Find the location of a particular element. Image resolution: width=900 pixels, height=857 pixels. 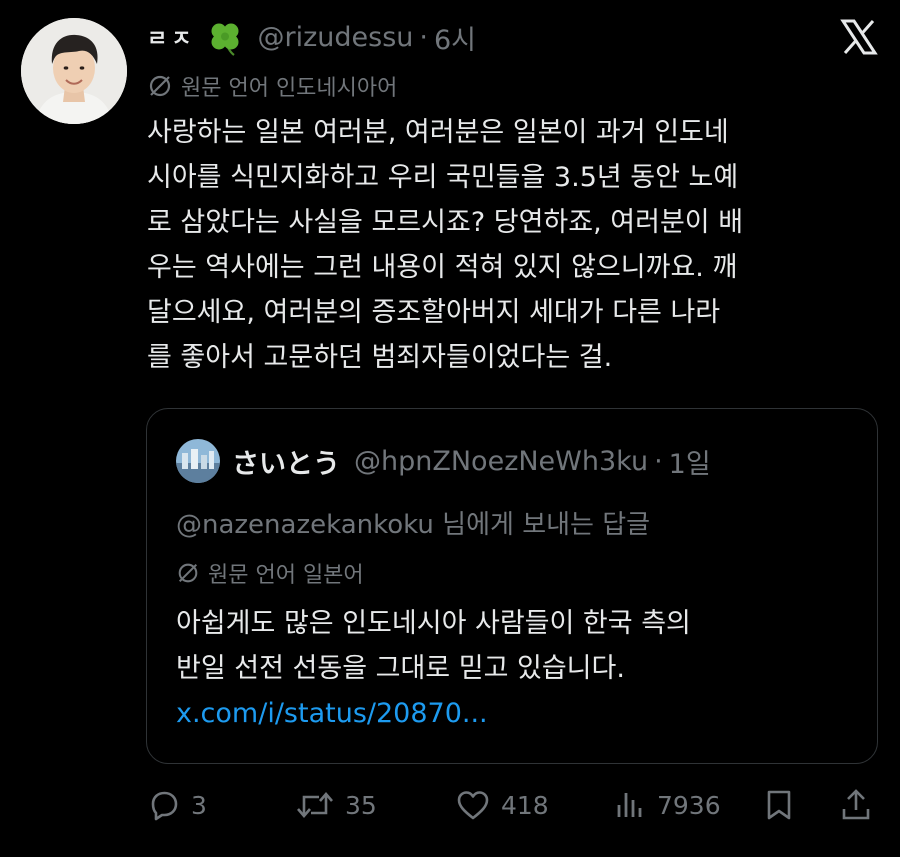

quoted-timestamp: 1일 is located at coordinates (690, 461).